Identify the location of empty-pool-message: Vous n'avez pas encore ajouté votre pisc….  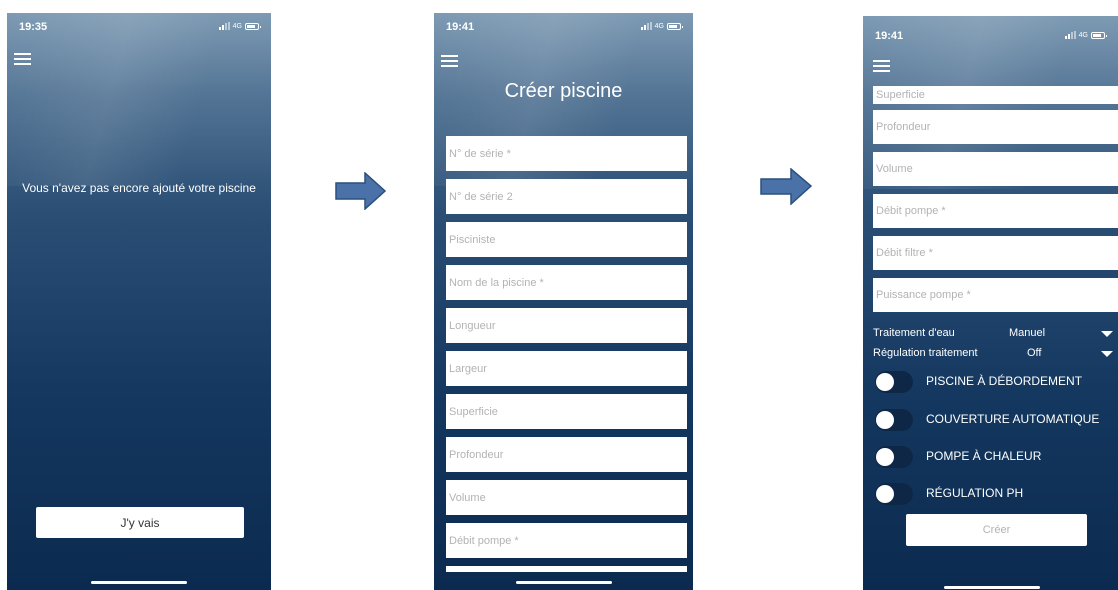
(139, 188).